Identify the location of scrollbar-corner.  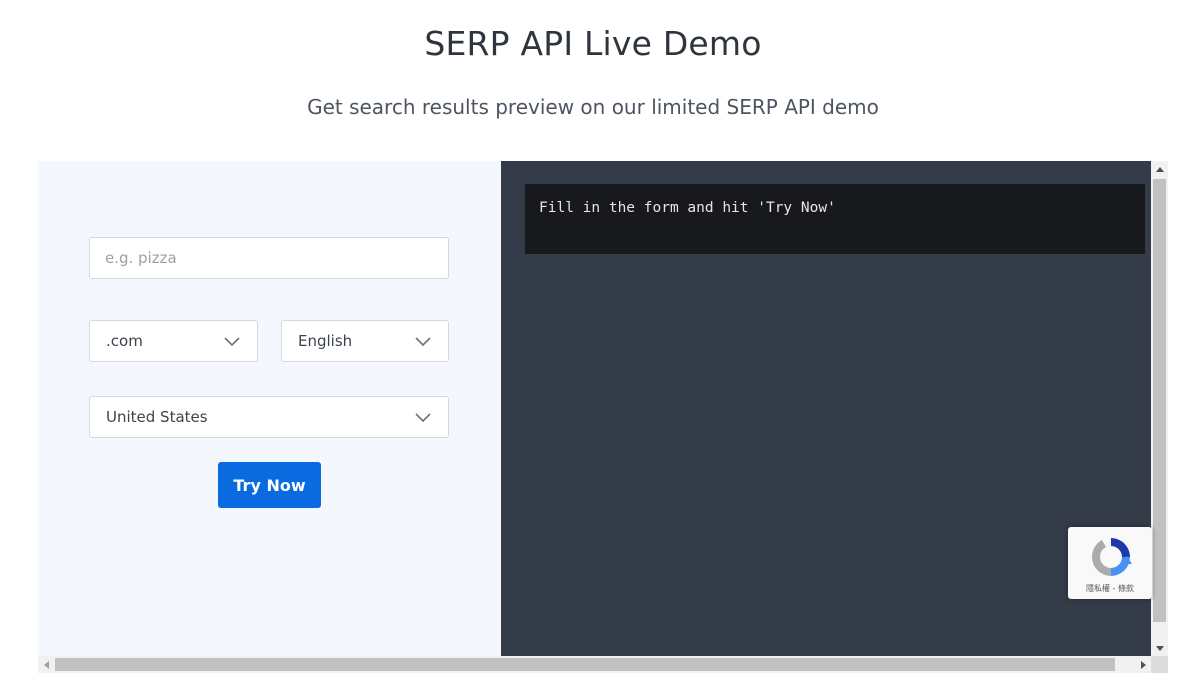
(1159, 664).